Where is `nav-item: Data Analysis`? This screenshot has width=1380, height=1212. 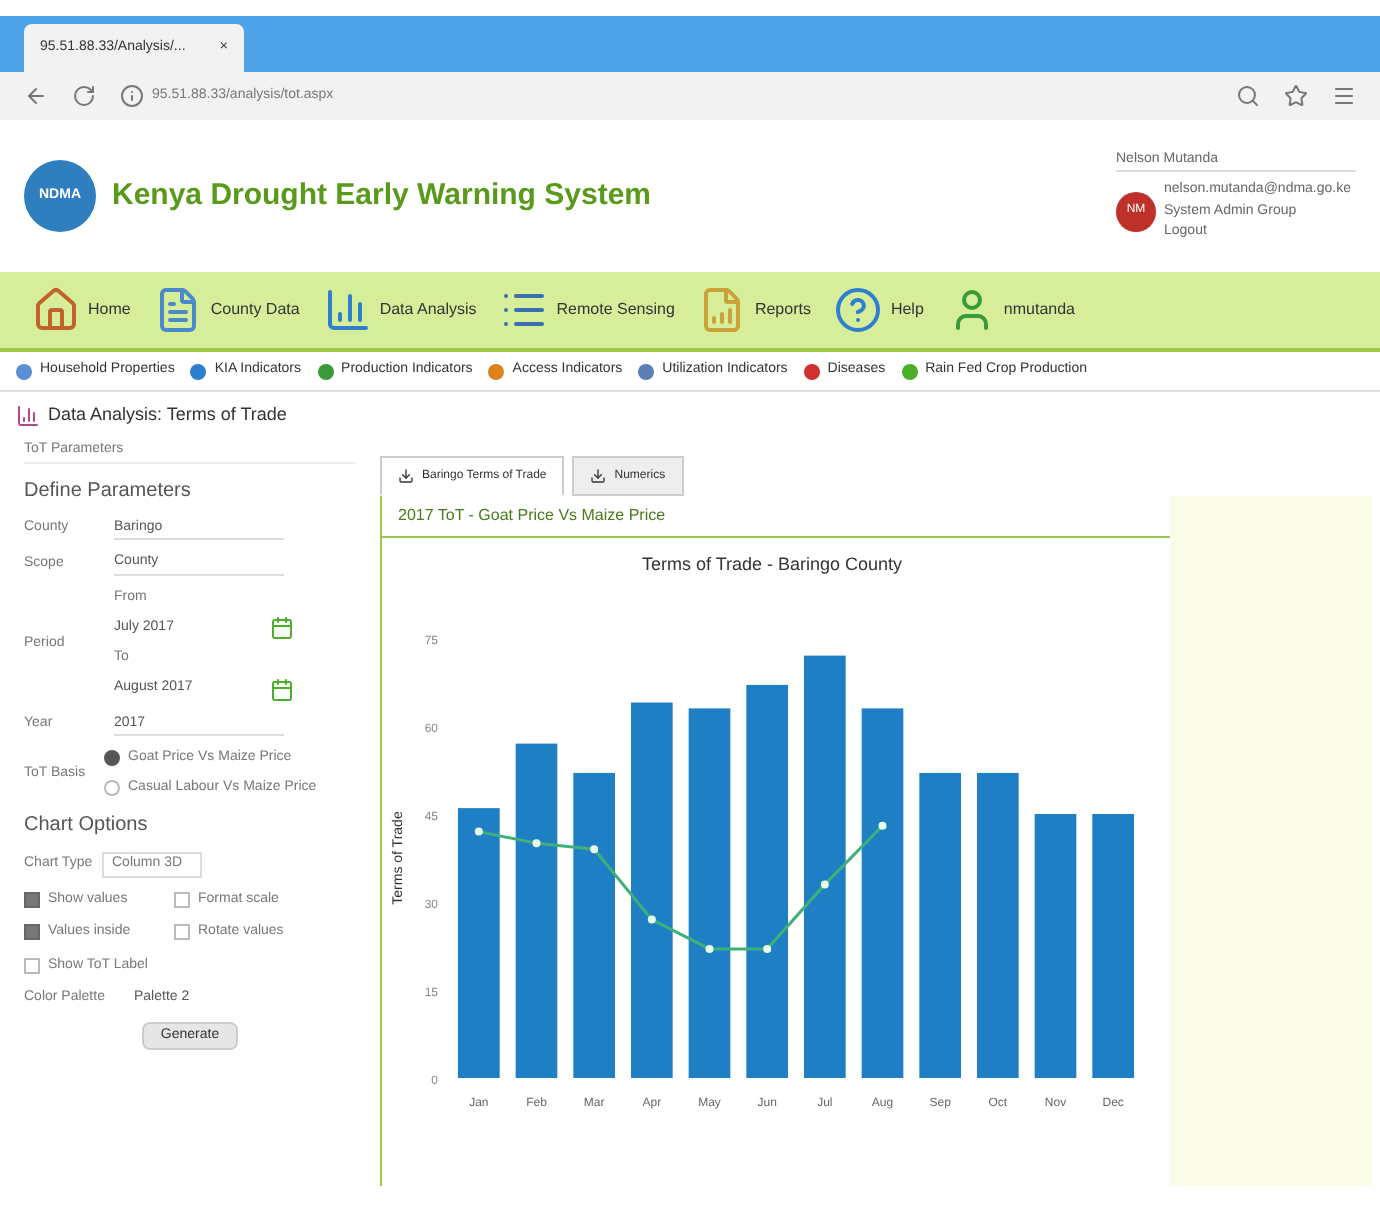 nav-item: Data Analysis is located at coordinates (400, 310).